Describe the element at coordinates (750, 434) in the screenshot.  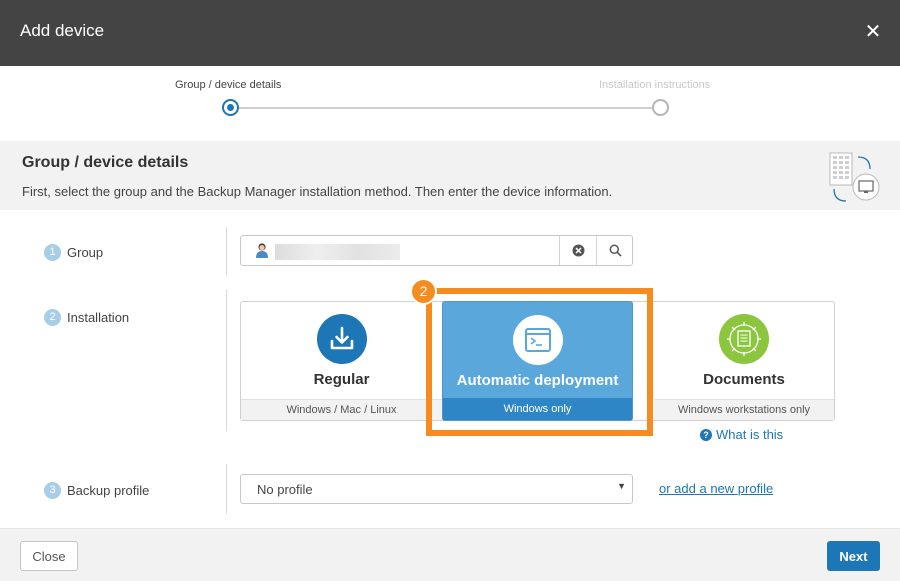
I see `what-is-this-label: What is this` at that location.